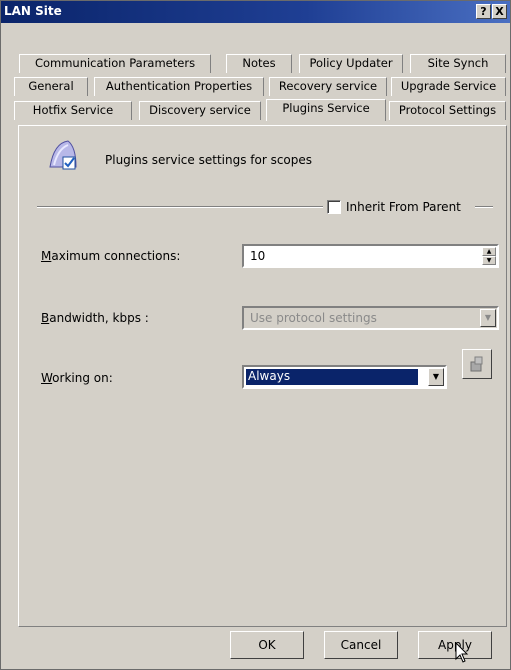  I want to click on bandwidth-label-rest: andwidth, kbps :, so click(99, 318).